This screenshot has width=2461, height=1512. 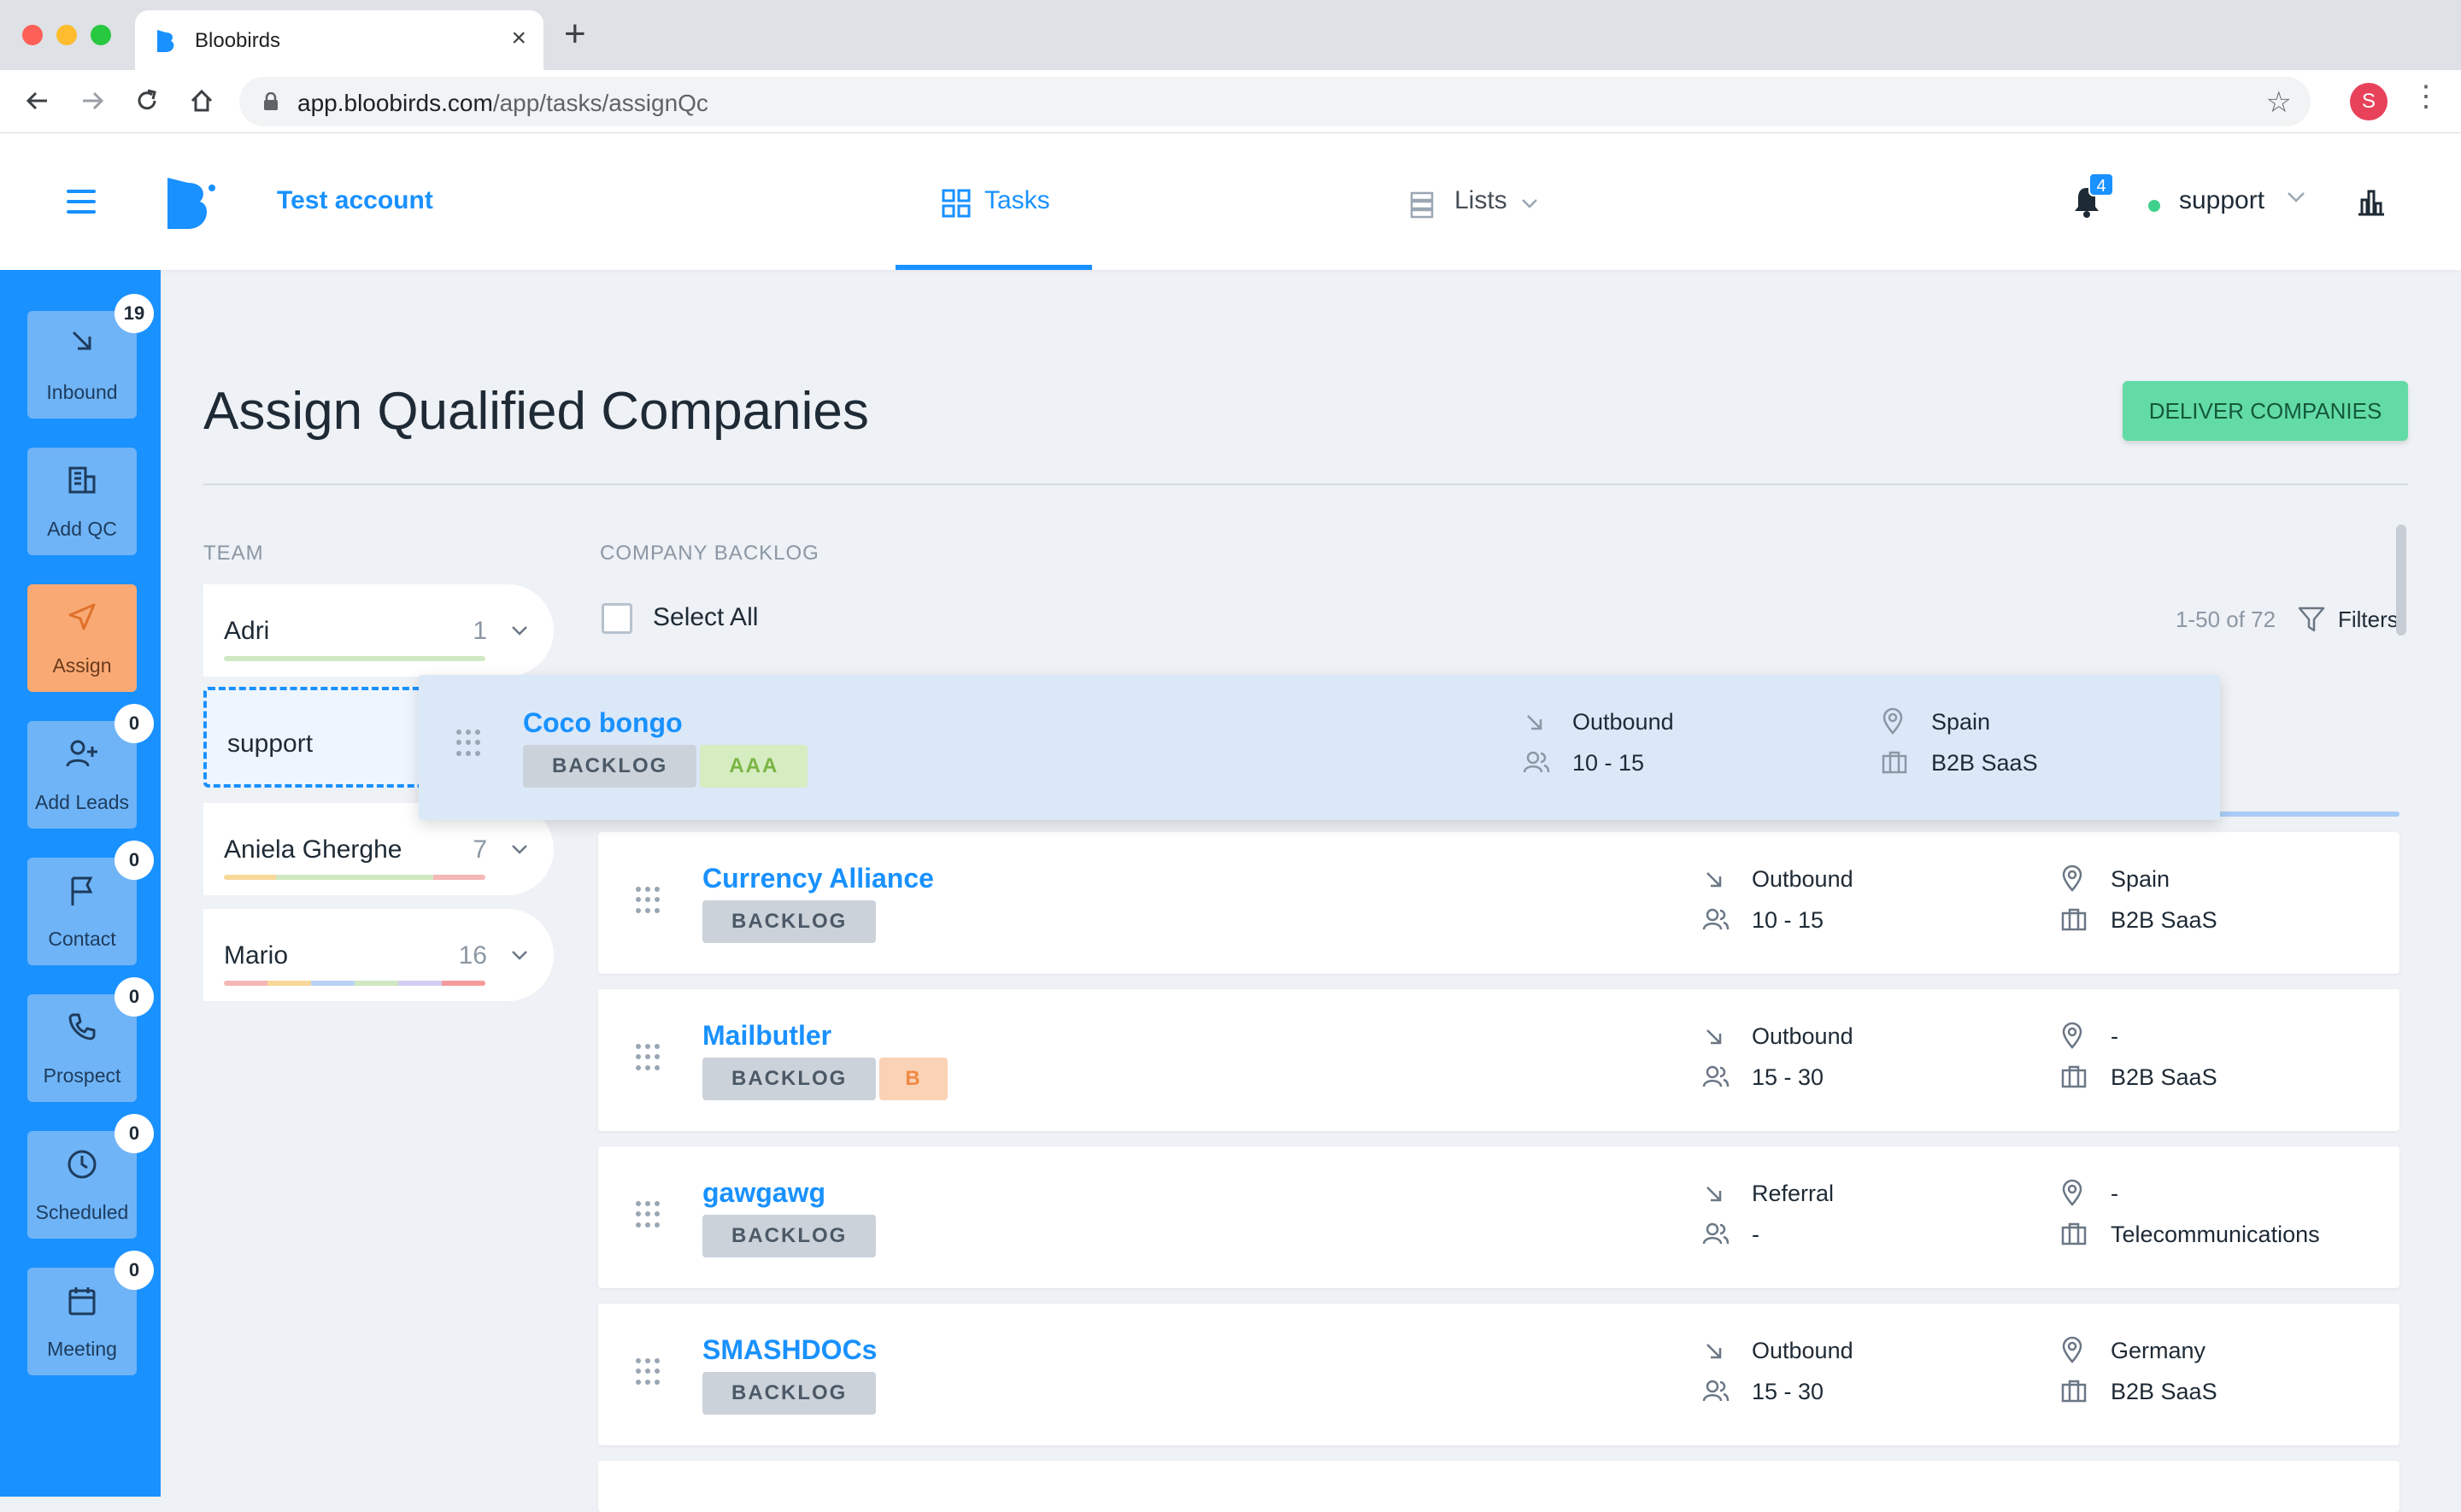 What do you see at coordinates (81, 205) in the screenshot?
I see `hamburger-menu-icon` at bounding box center [81, 205].